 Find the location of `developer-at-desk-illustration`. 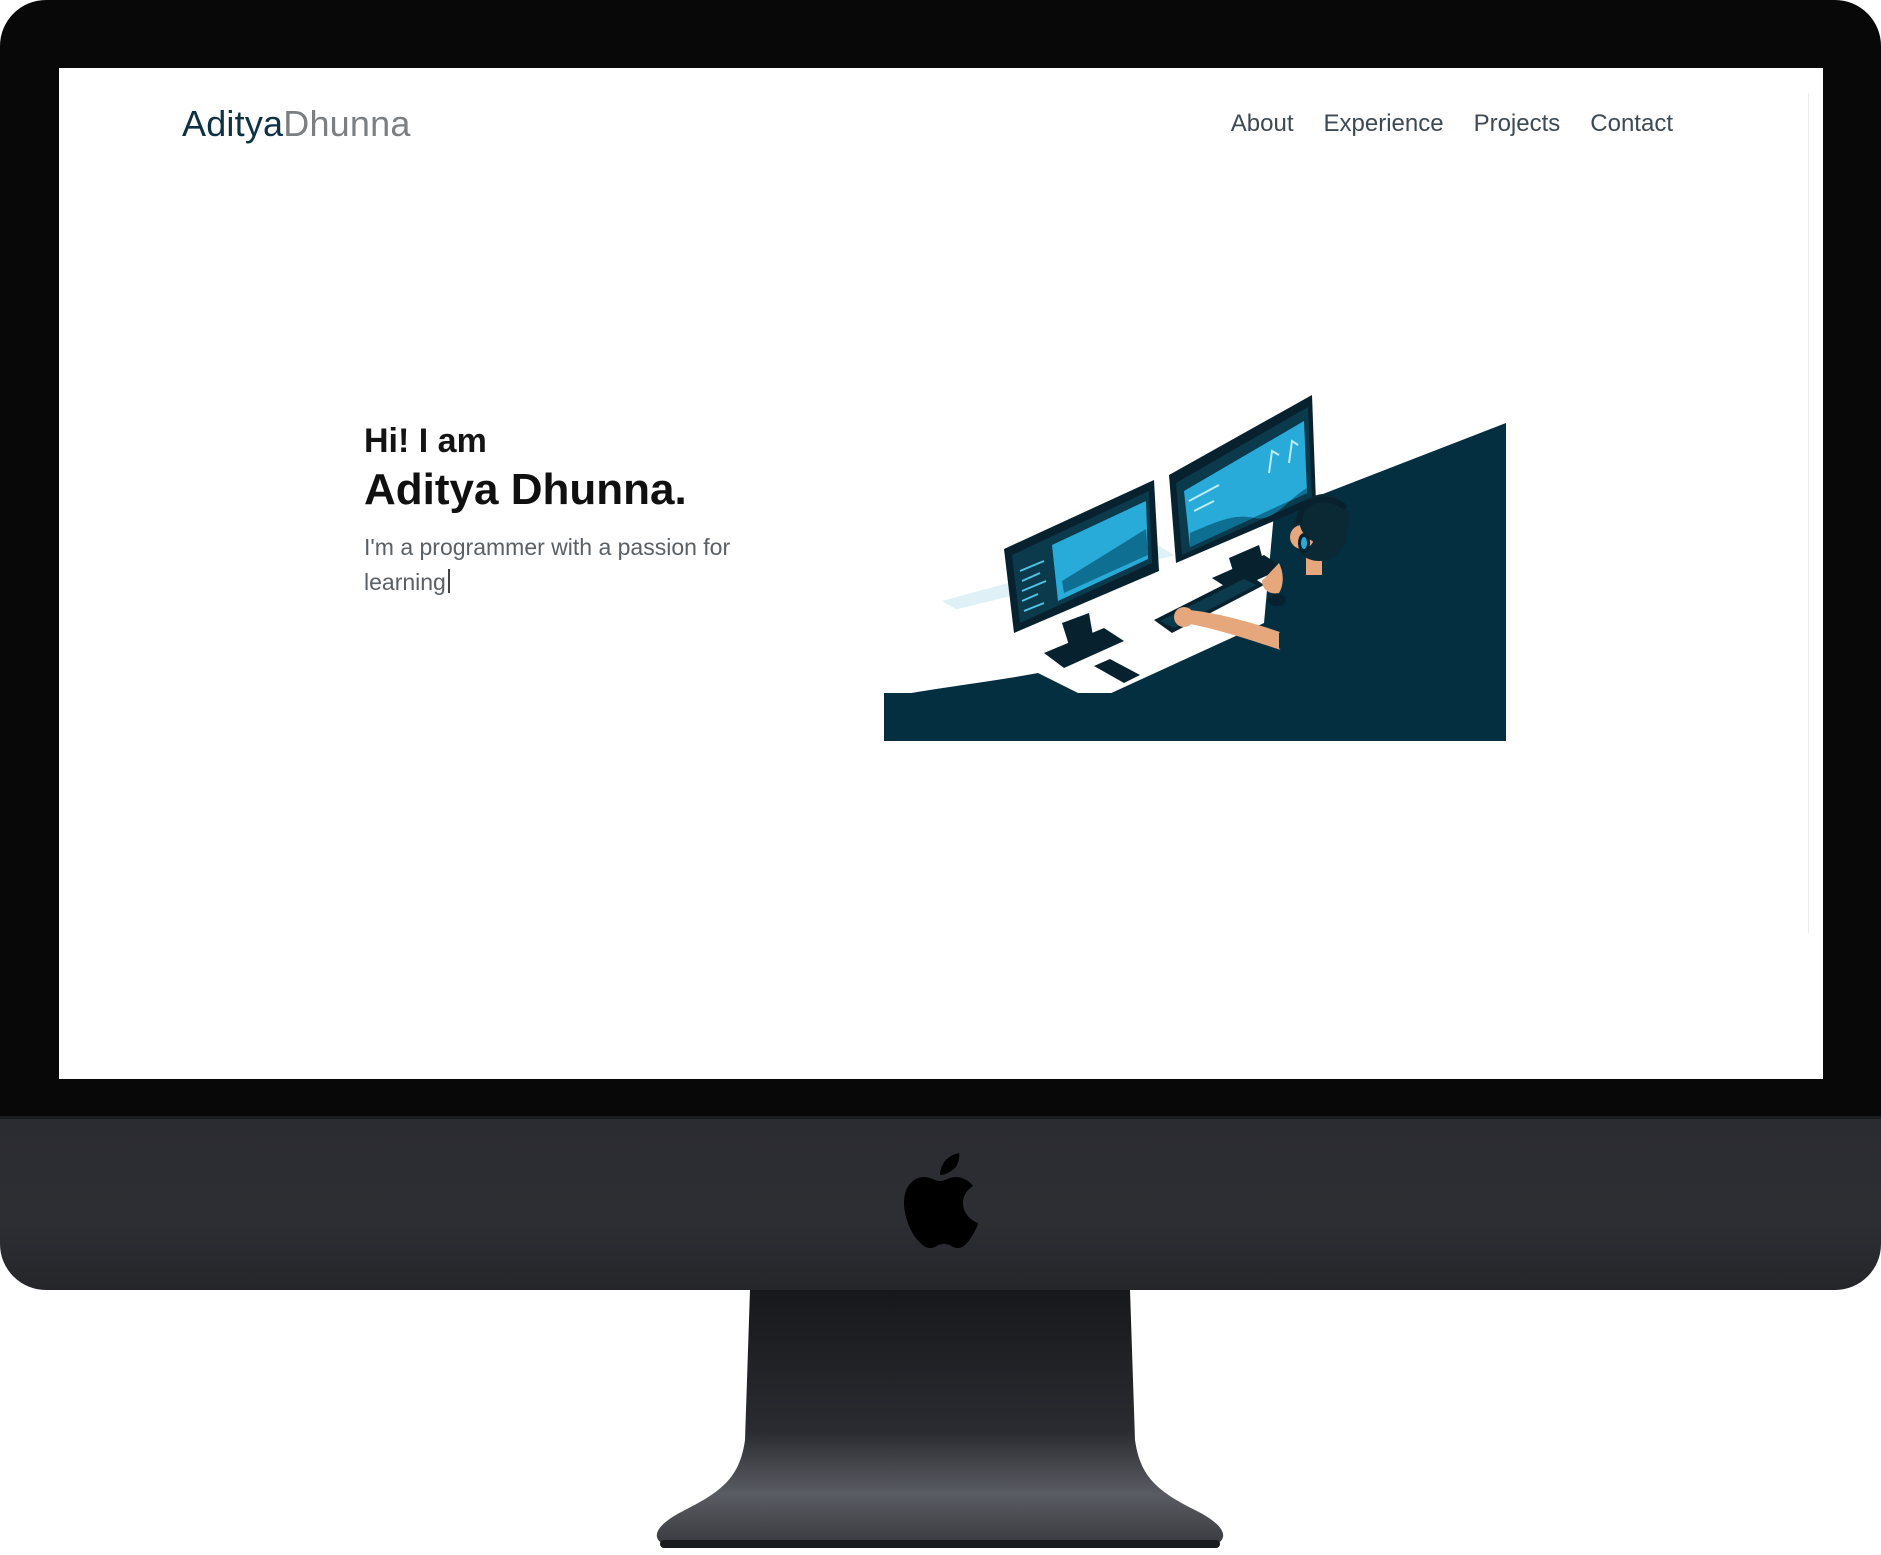

developer-at-desk-illustration is located at coordinates (1195, 568).